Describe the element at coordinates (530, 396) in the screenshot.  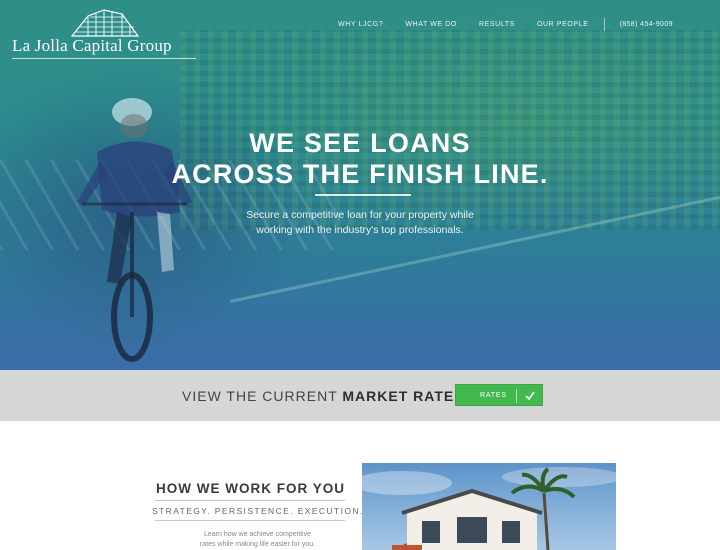
I see `checkmark-icon` at that location.